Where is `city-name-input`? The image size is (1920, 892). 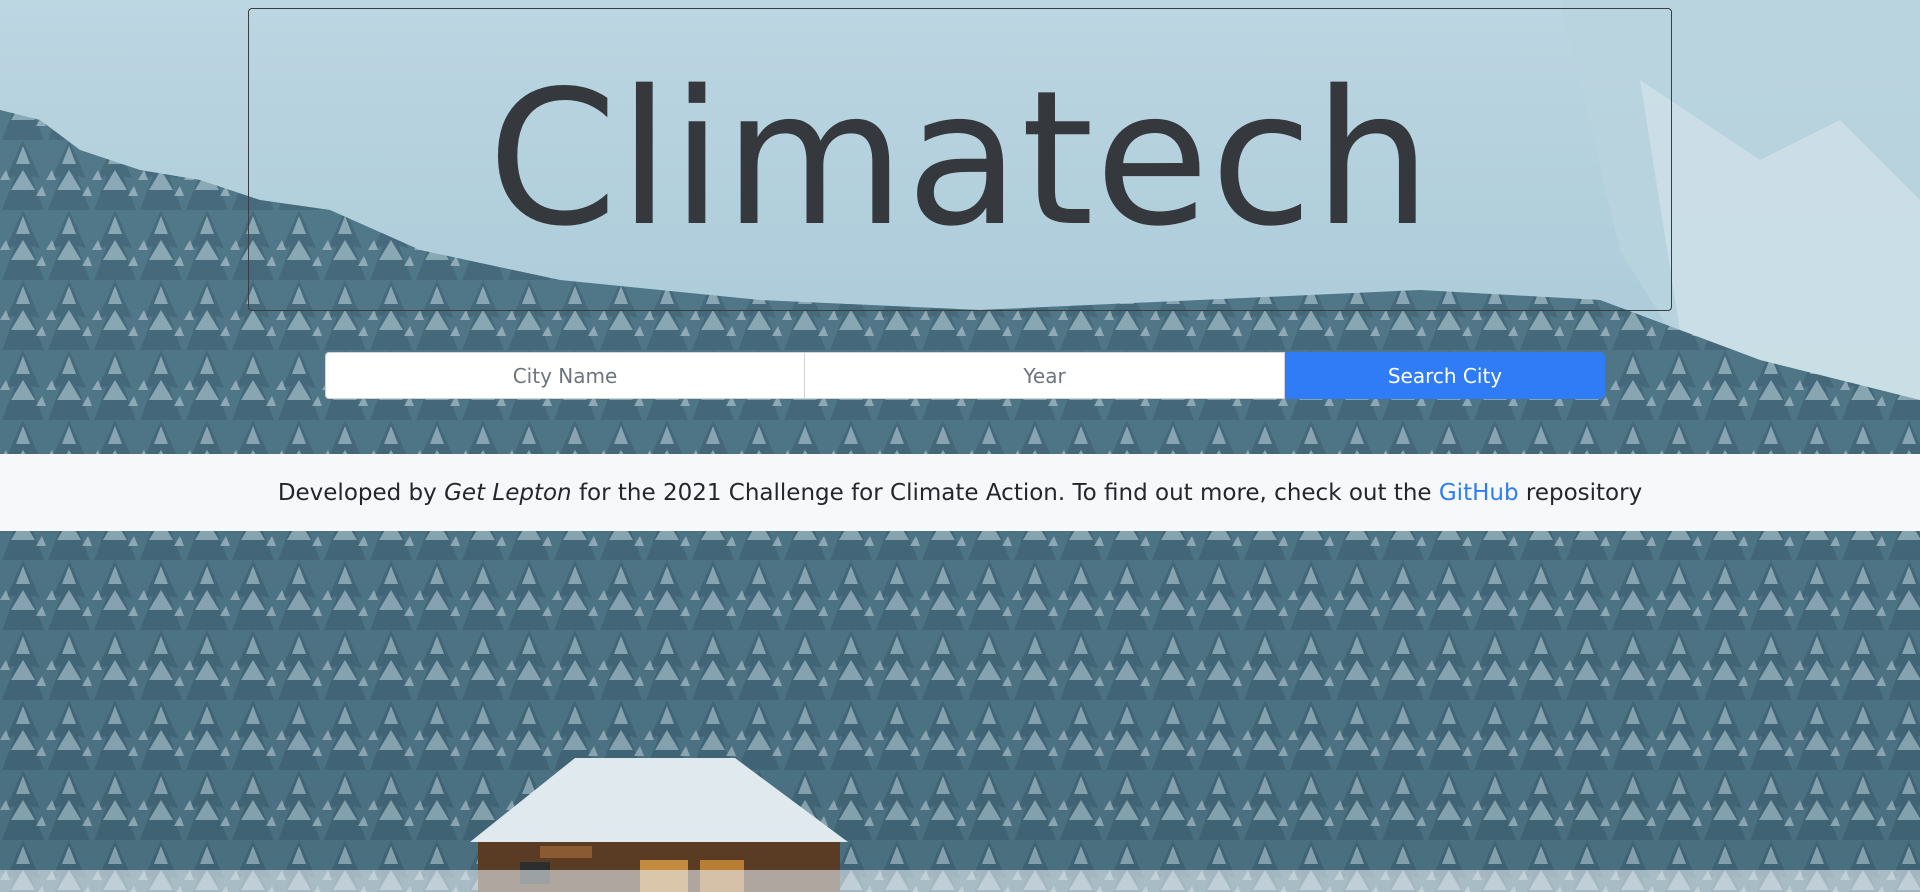
city-name-input is located at coordinates (565, 375).